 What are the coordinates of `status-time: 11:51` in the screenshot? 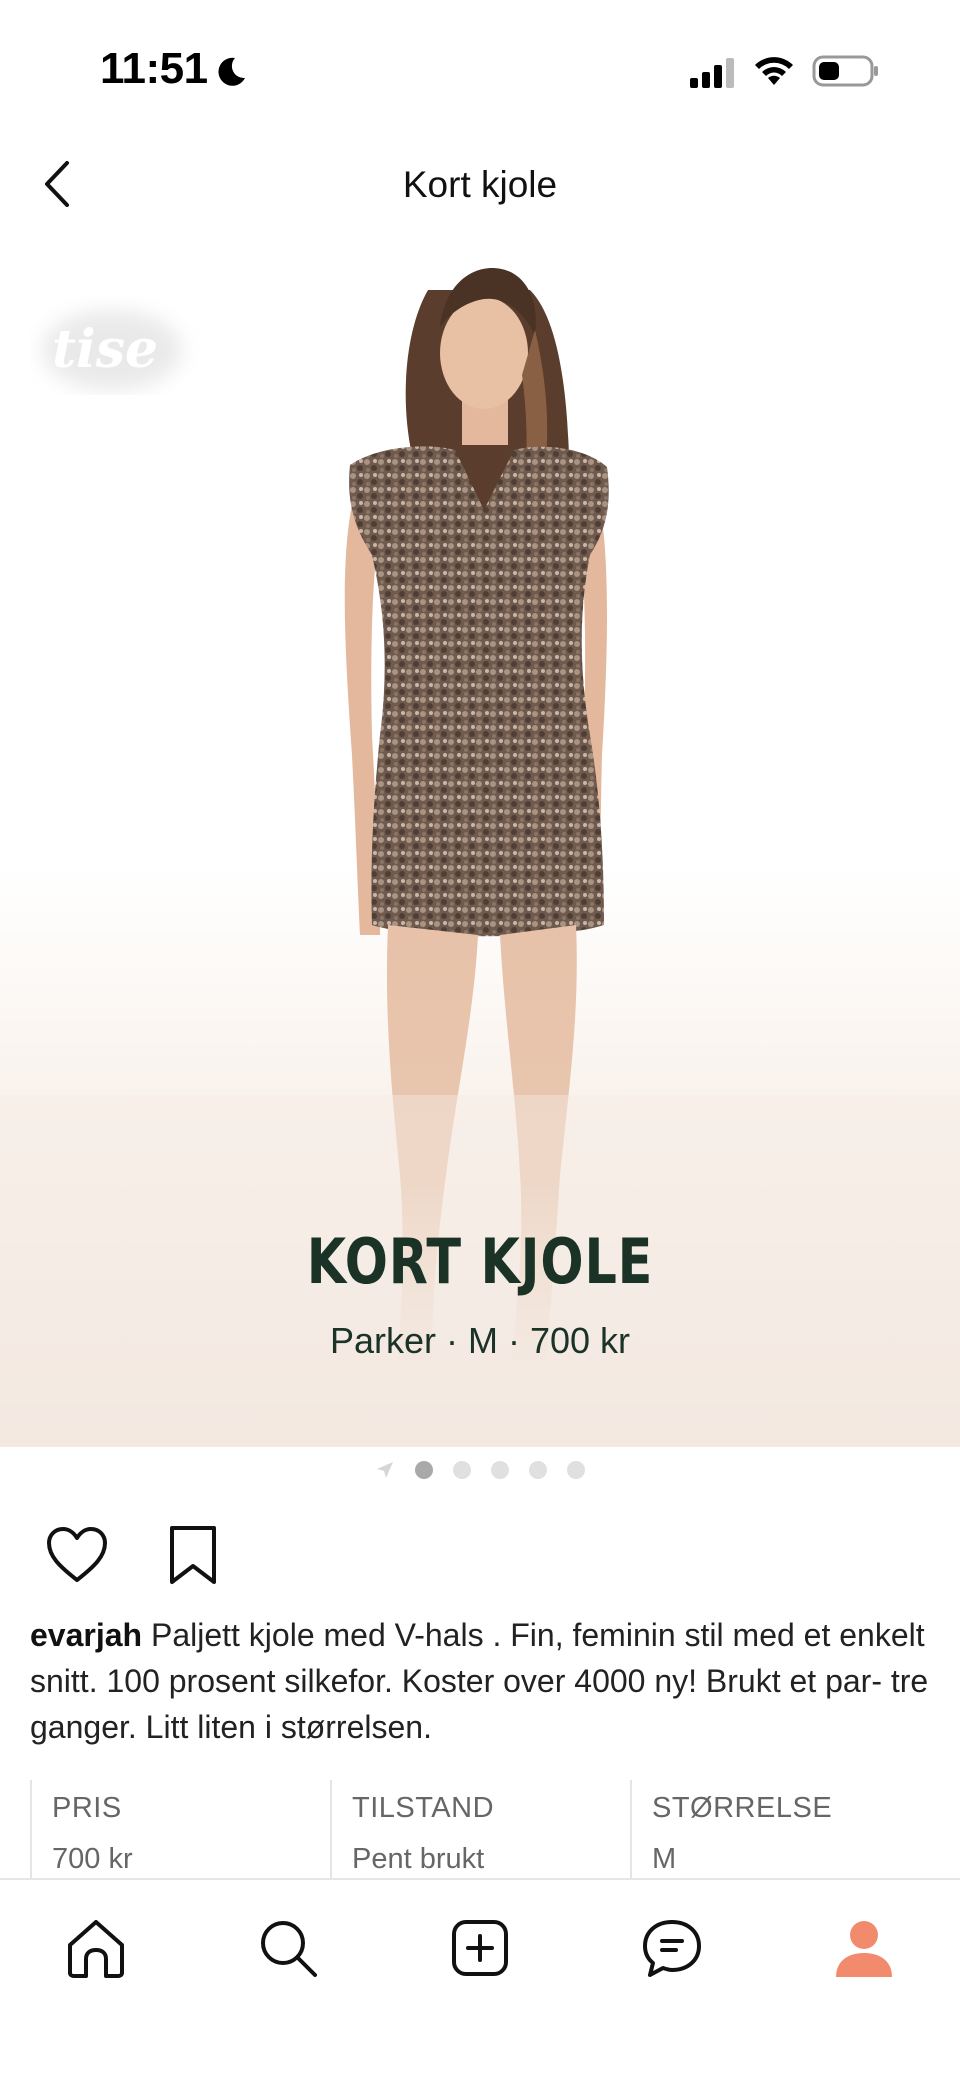 It's located at (154, 68).